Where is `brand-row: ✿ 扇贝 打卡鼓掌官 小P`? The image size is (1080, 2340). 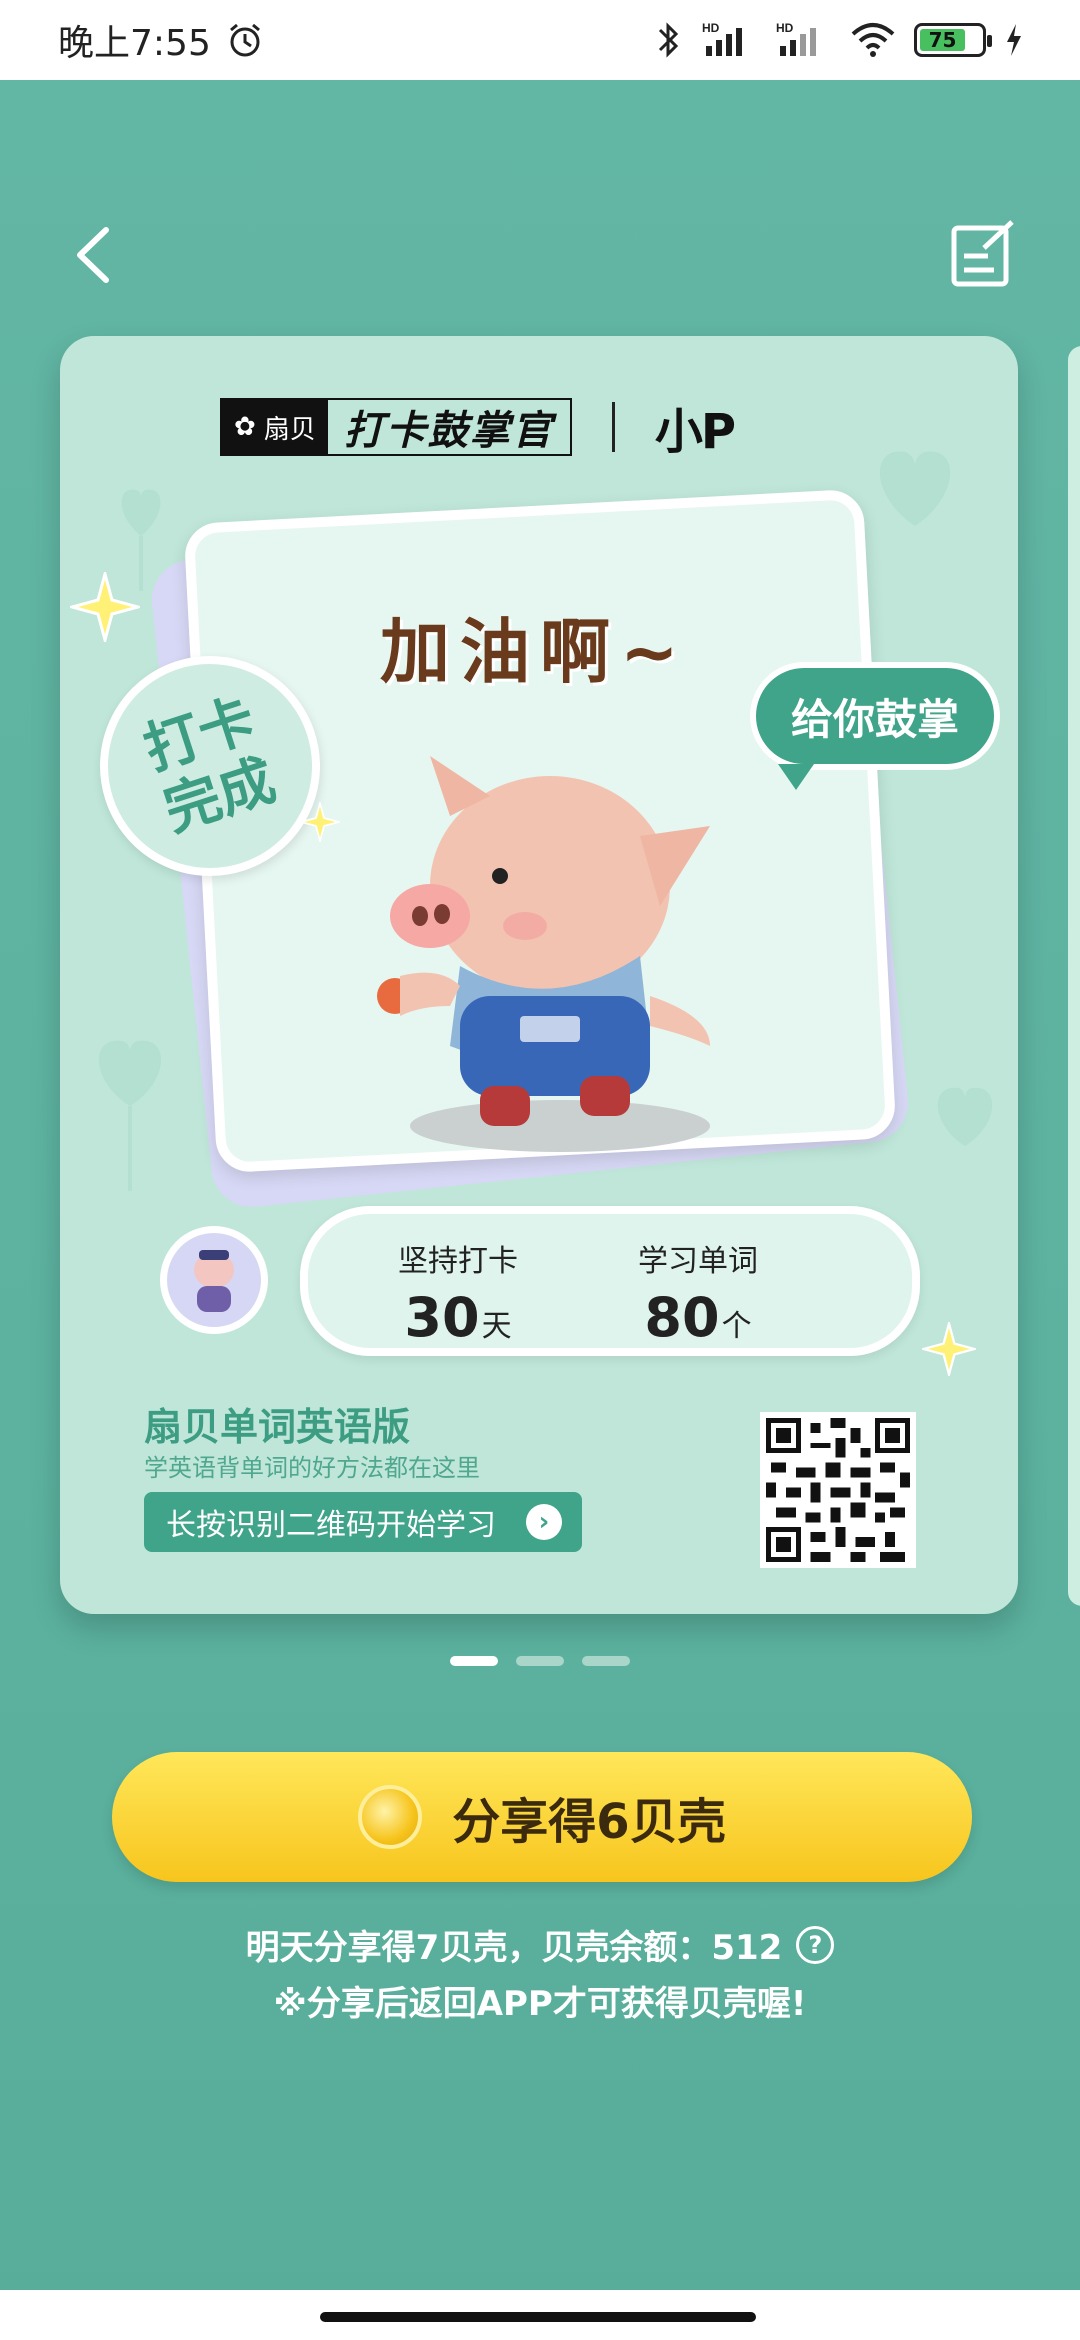
brand-row: ✿ 扇贝 打卡鼓掌官 小P is located at coordinates (570, 428).